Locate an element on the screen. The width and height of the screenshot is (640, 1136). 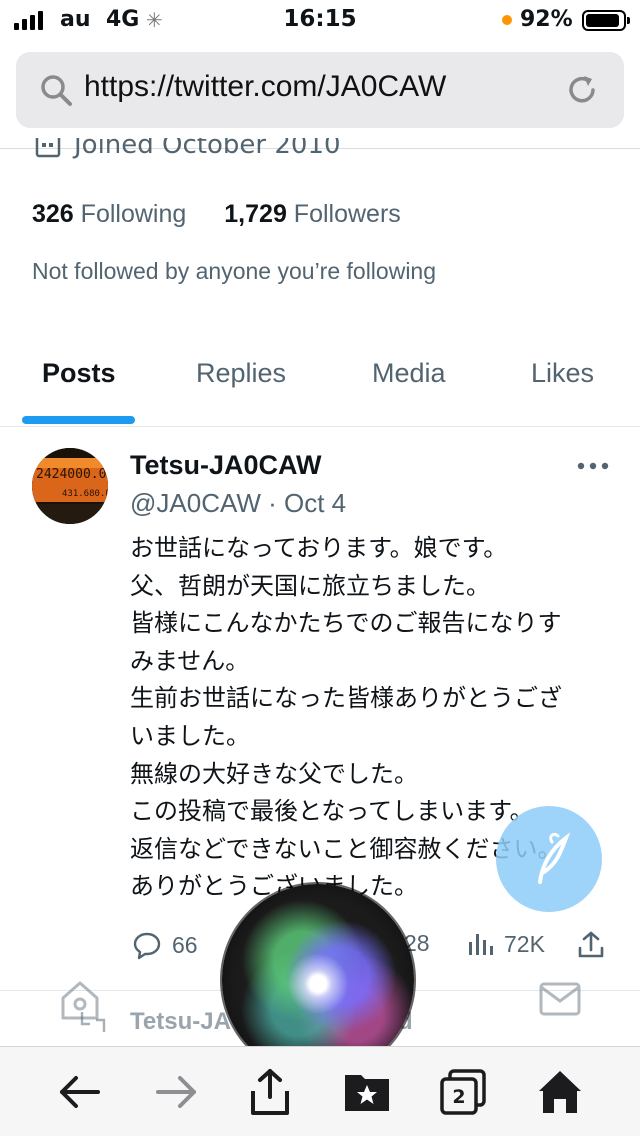
more-options-icon is located at coordinates (593, 466).